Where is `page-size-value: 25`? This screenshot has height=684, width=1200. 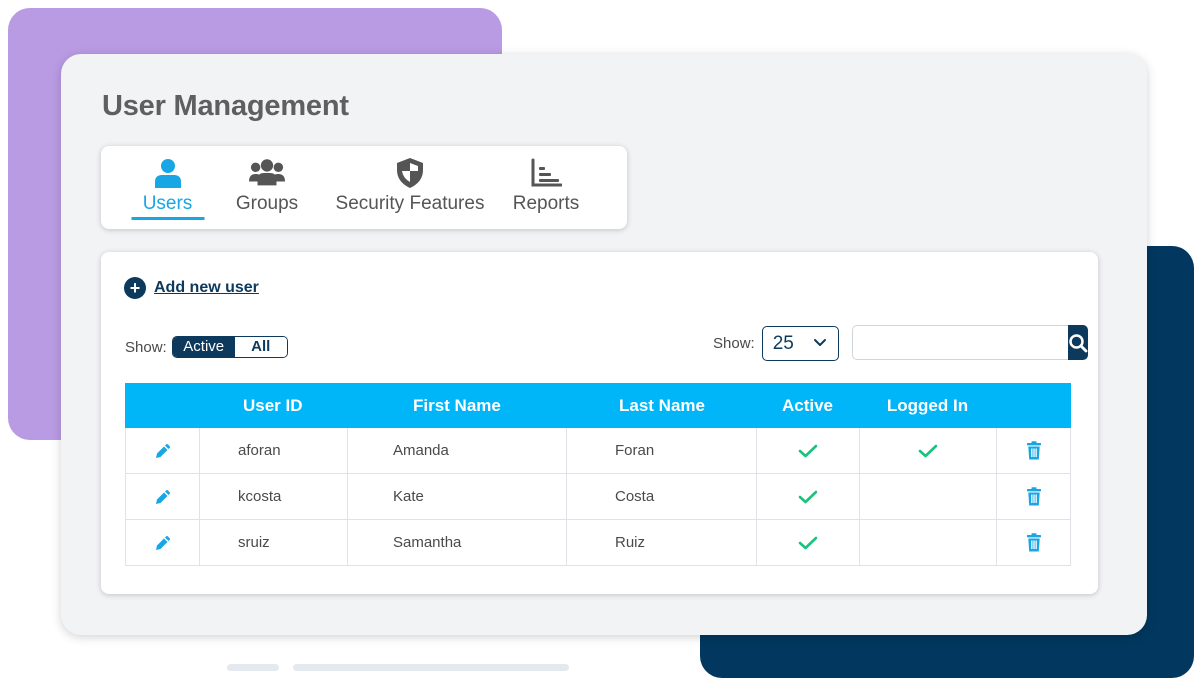
page-size-value: 25 is located at coordinates (783, 343).